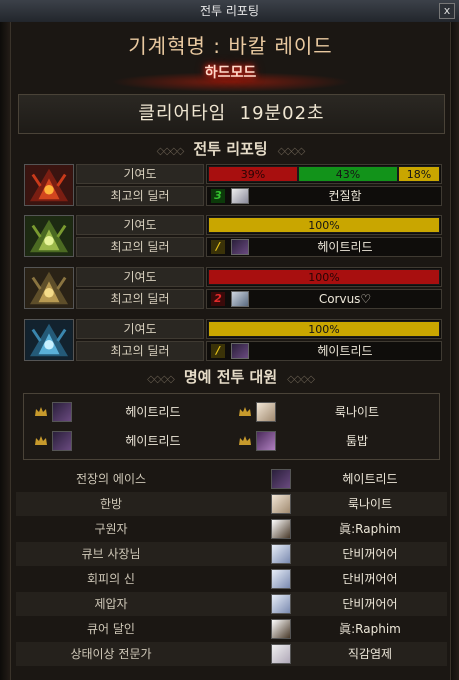 Image resolution: width=459 pixels, height=680 pixels. What do you see at coordinates (49, 288) in the screenshot?
I see `gold-dragon-icon` at bounding box center [49, 288].